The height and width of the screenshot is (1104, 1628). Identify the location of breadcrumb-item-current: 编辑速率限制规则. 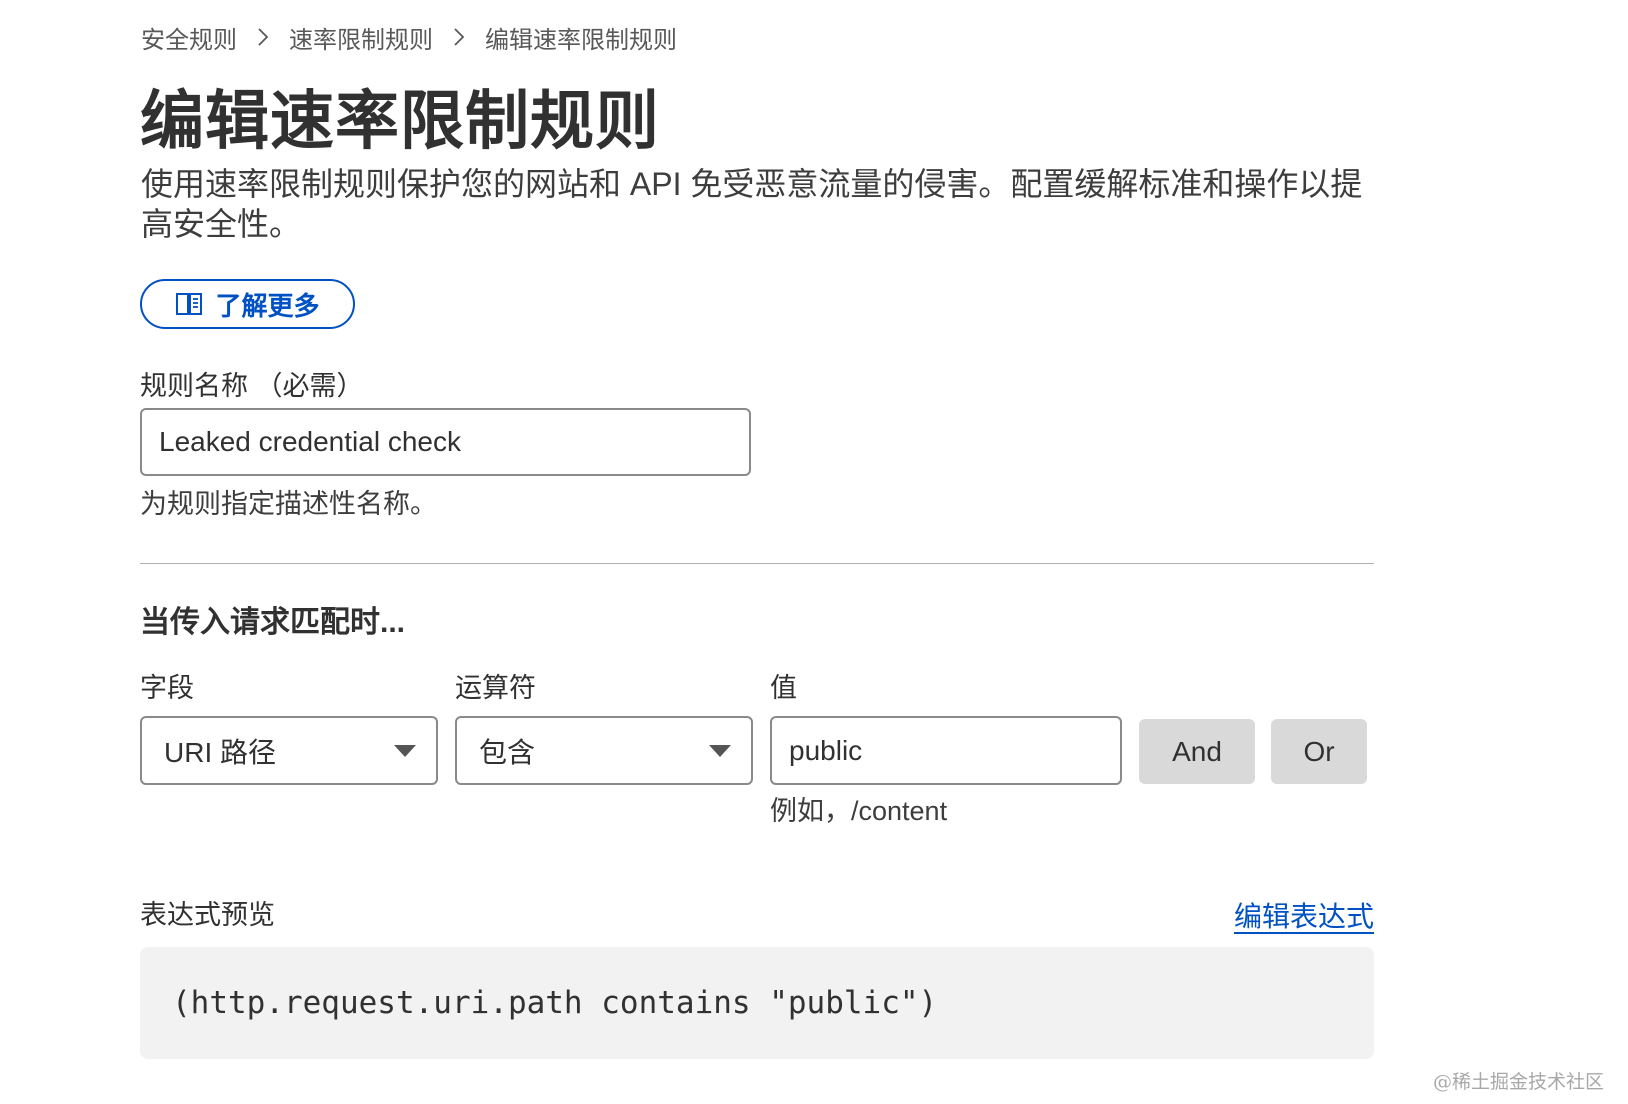
(581, 40).